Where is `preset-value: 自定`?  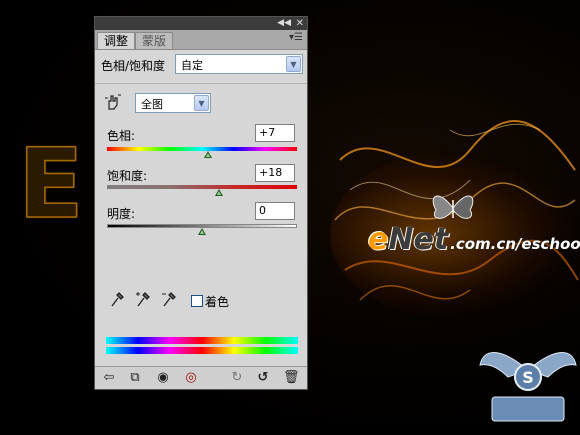 preset-value: 自定 is located at coordinates (192, 65).